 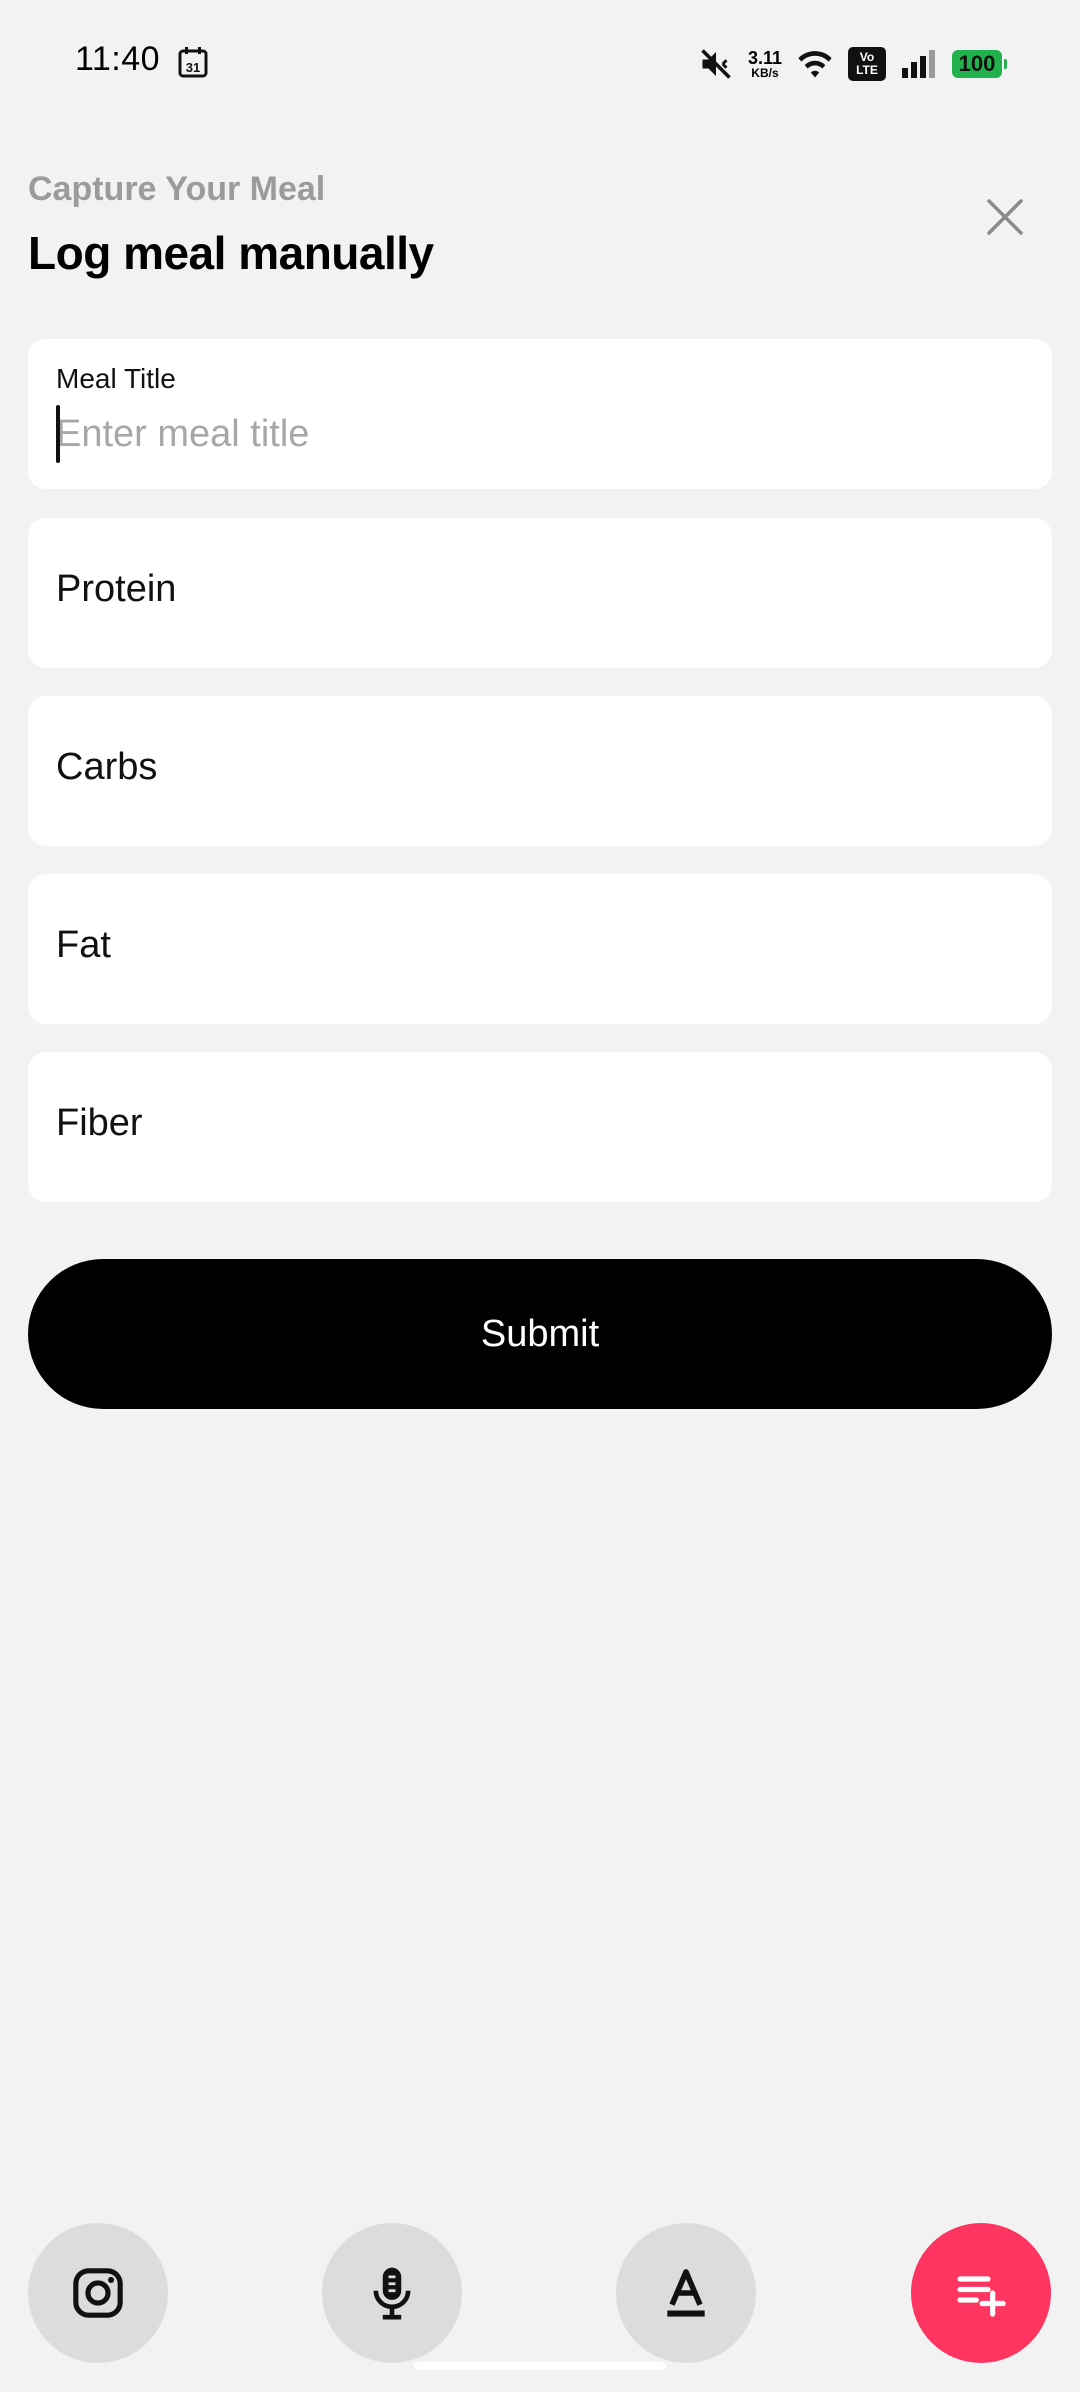 What do you see at coordinates (177, 189) in the screenshot?
I see `page-subtitle: Capture Your Meal` at bounding box center [177, 189].